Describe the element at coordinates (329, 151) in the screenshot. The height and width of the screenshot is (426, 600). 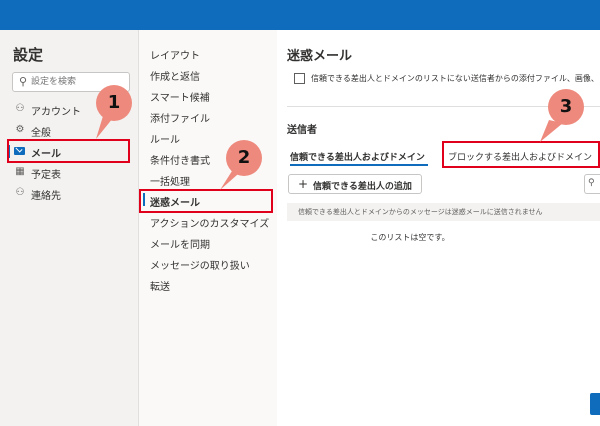
I see `callout-tails` at that location.